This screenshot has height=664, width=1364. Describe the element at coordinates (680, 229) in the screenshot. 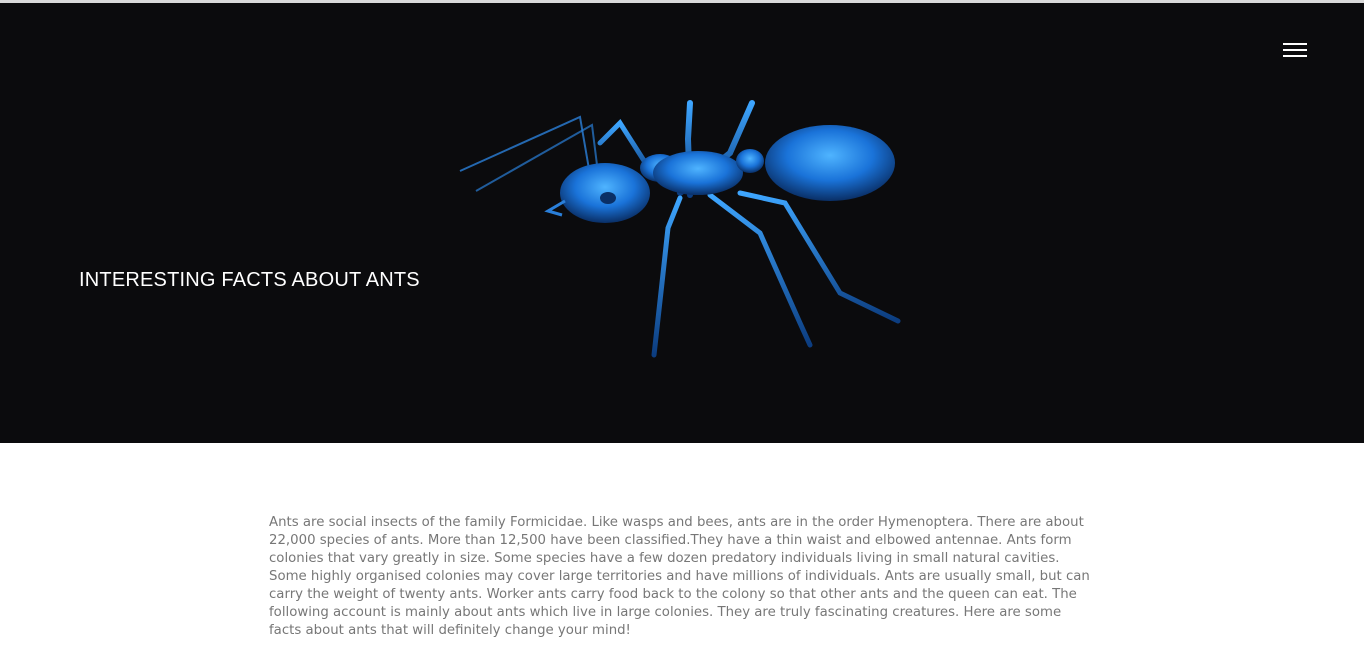

I see `ant-illustration` at that location.